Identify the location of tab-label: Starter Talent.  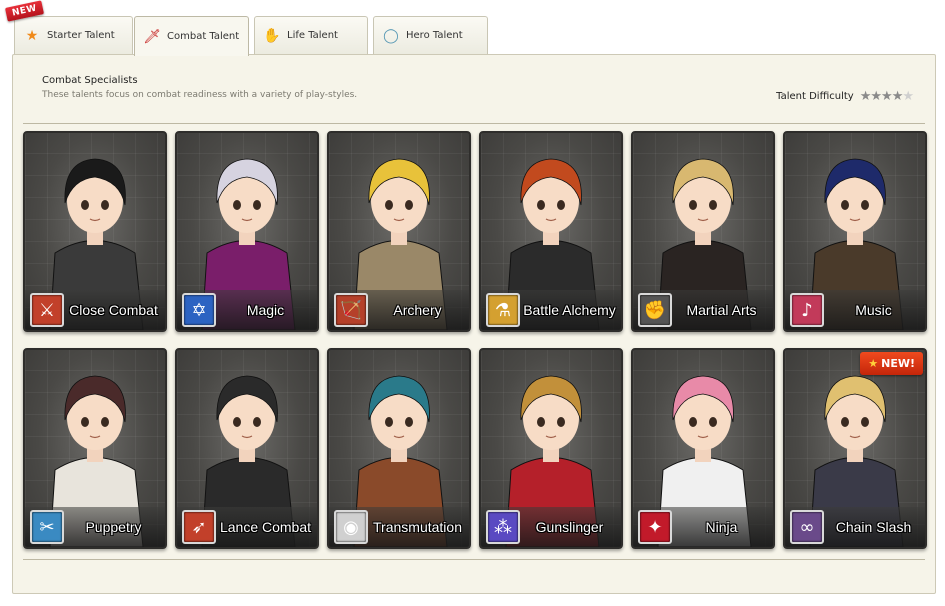
(81, 35).